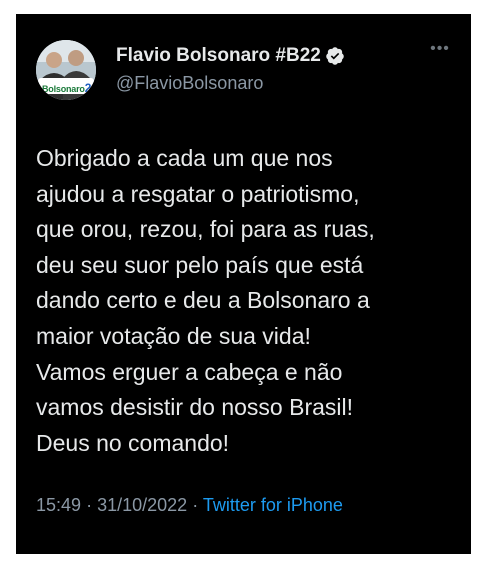 This screenshot has width=486, height=570. Describe the element at coordinates (273, 505) in the screenshot. I see `tweet-source-link: Twitter for iPhone` at that location.